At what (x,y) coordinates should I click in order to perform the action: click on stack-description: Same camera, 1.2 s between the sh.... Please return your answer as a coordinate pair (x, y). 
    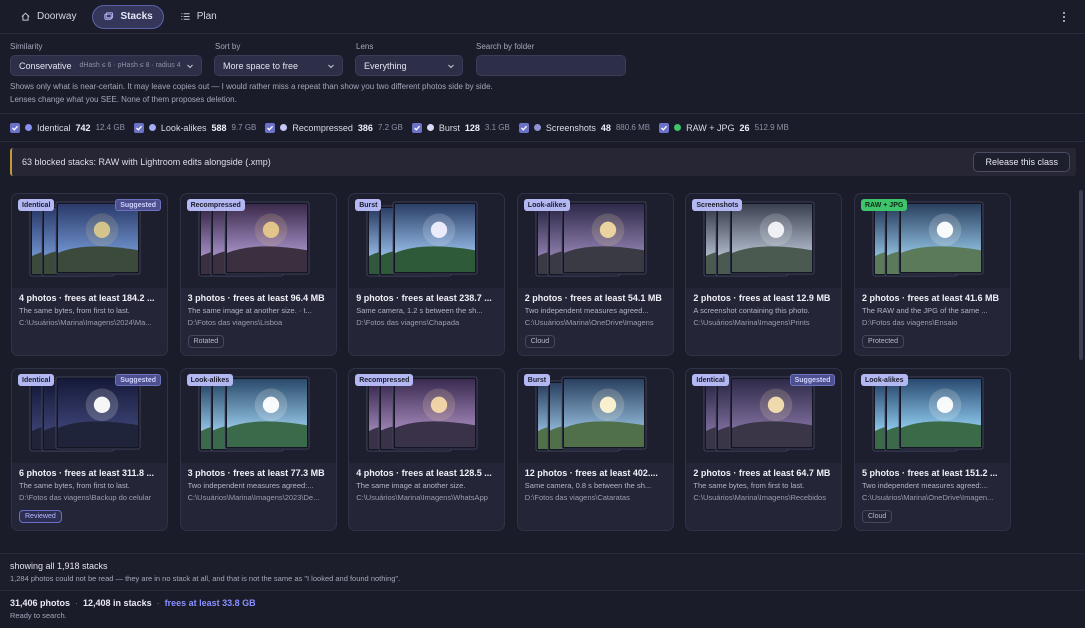
    Looking at the image, I should click on (419, 310).